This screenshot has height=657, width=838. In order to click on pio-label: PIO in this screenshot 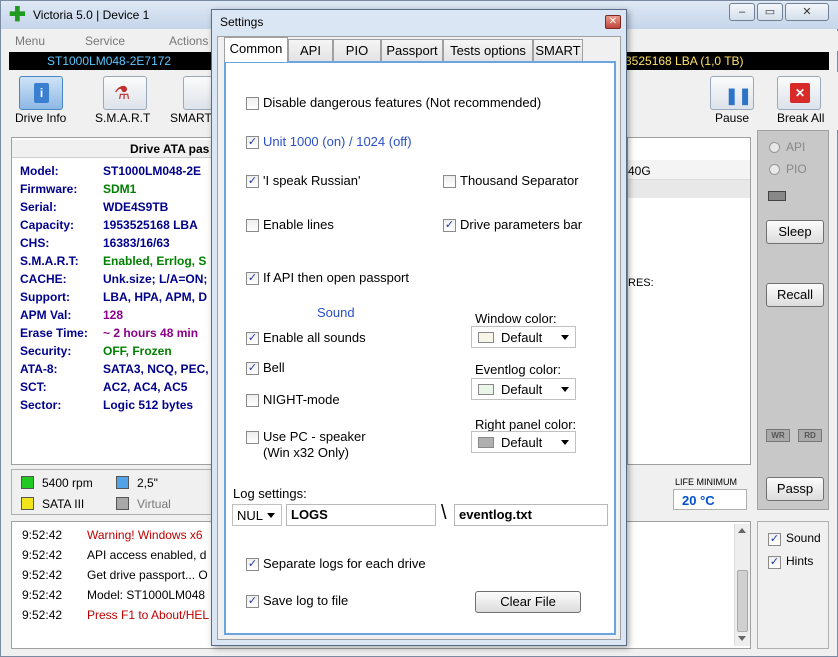, I will do `click(796, 169)`.